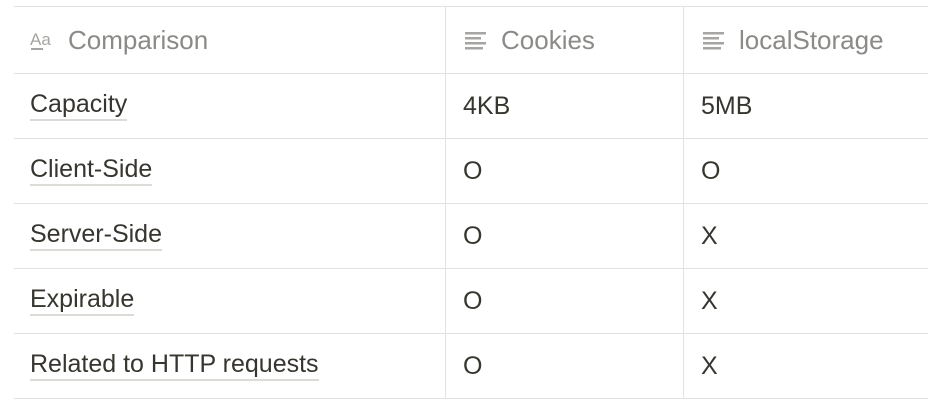 This screenshot has height=412, width=928. I want to click on text-title-icon: Aa, so click(44, 40).